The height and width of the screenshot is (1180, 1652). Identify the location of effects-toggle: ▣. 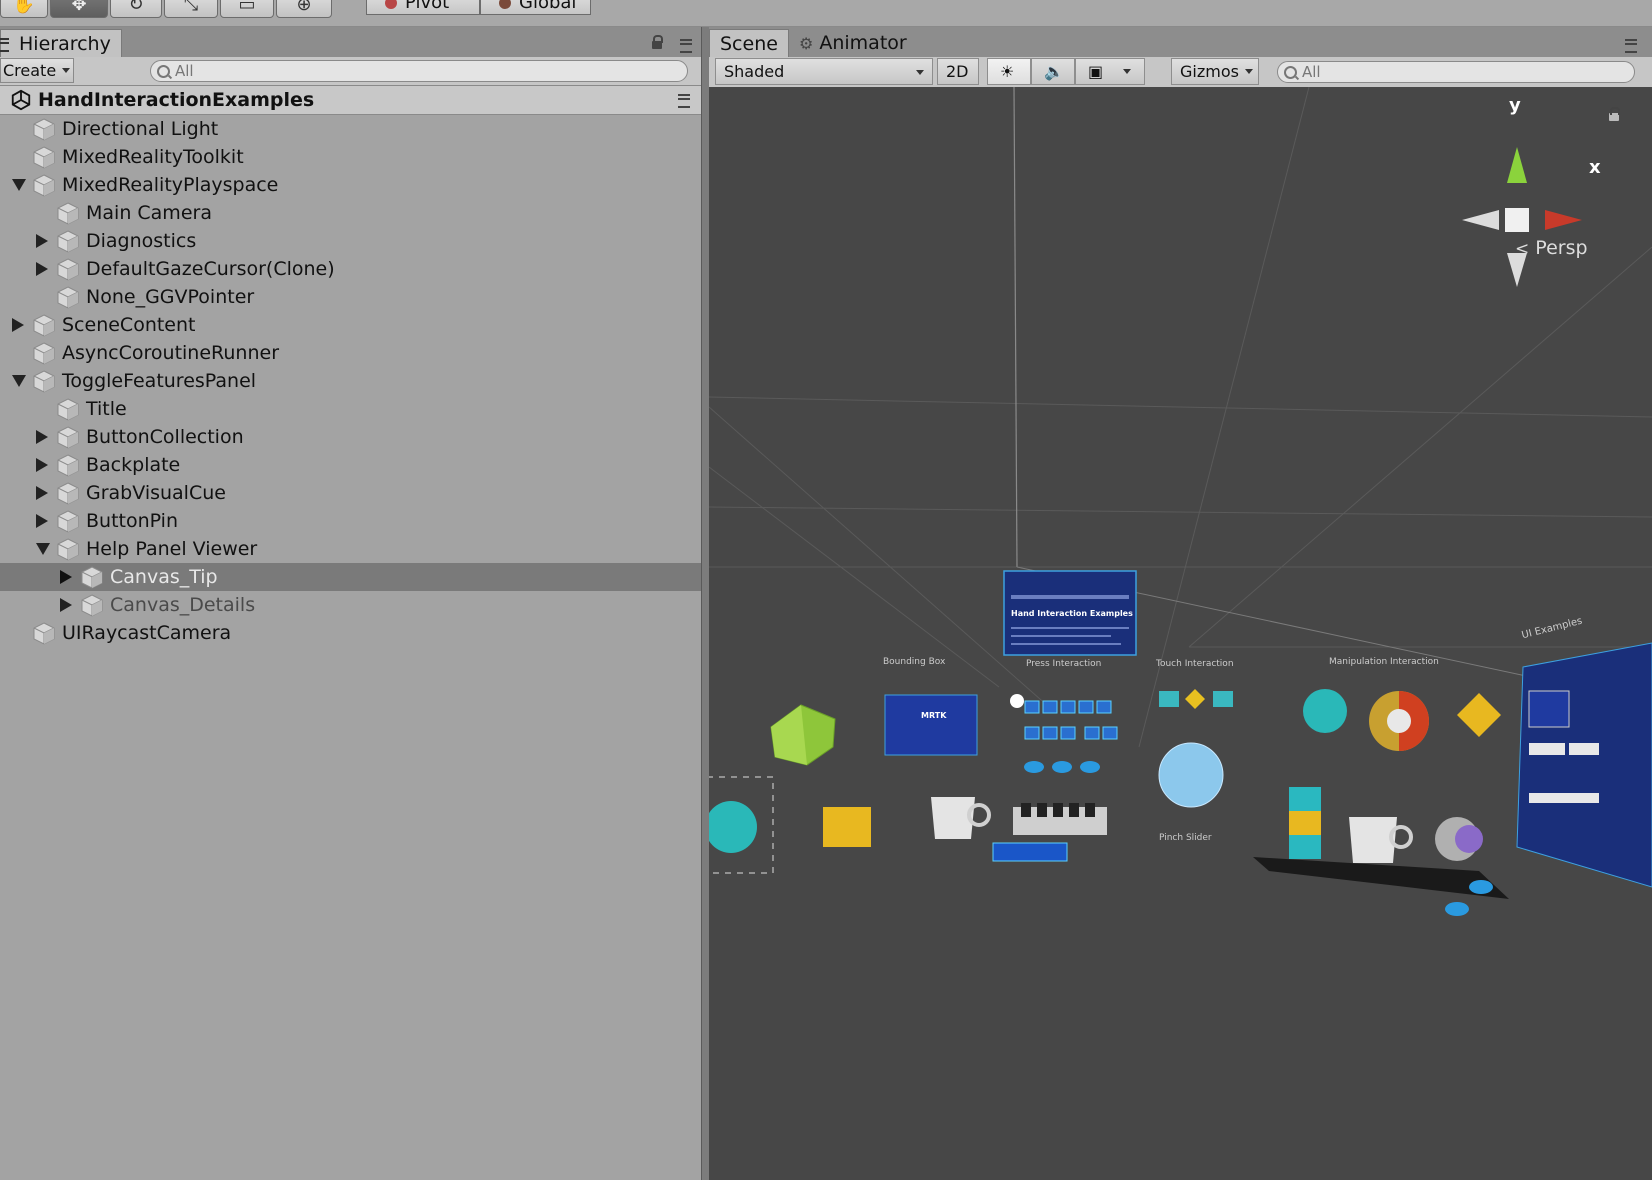
(1110, 71).